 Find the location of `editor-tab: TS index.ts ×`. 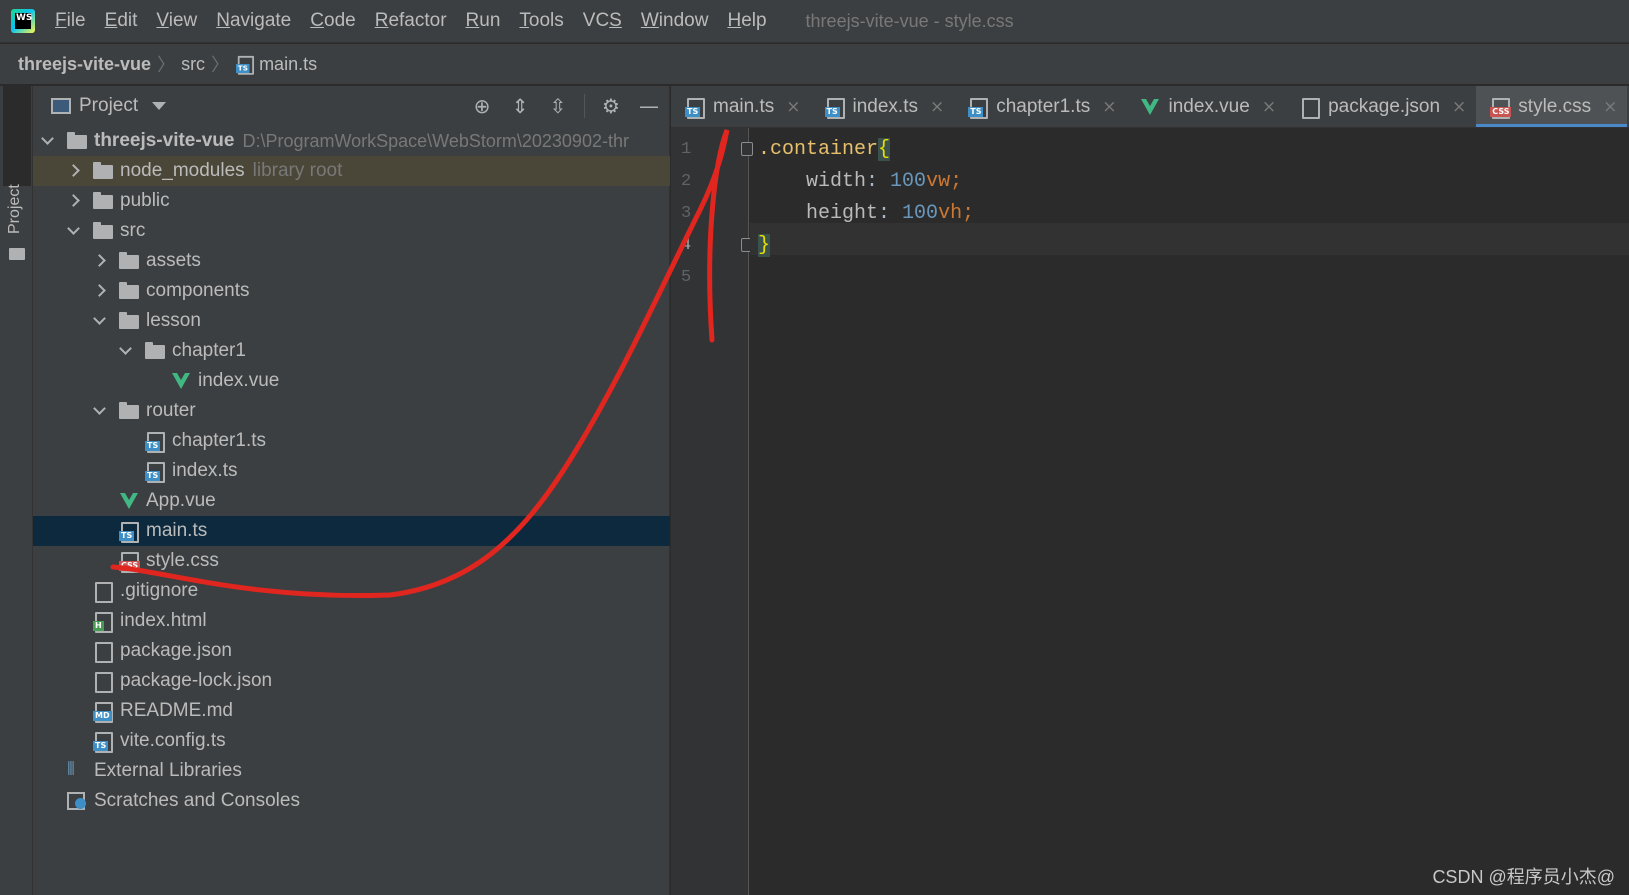

editor-tab: TS index.ts × is located at coordinates (883, 106).